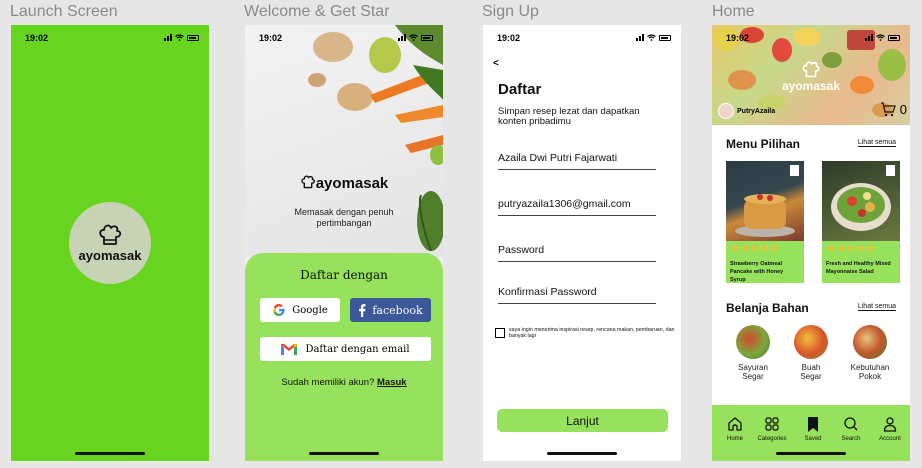 The image size is (922, 468). I want to click on category-label: Kebutuhan Pokok, so click(870, 372).